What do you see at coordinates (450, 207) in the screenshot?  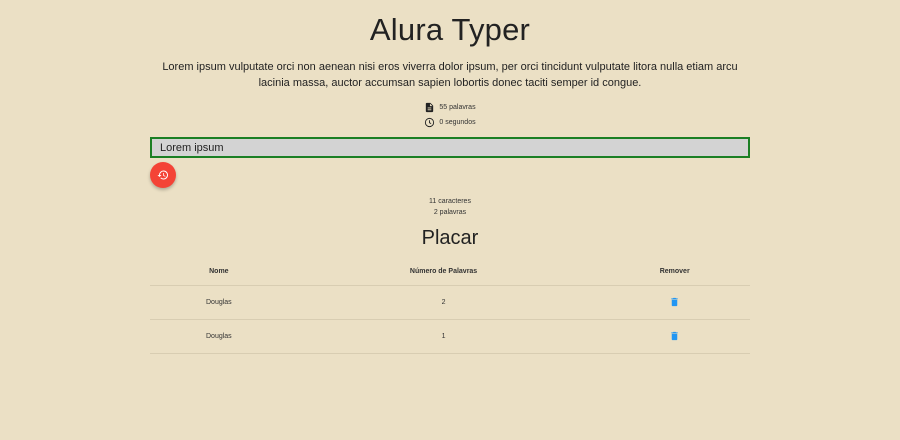 I see `typing-counters: 11 caracteres 2 palavras` at bounding box center [450, 207].